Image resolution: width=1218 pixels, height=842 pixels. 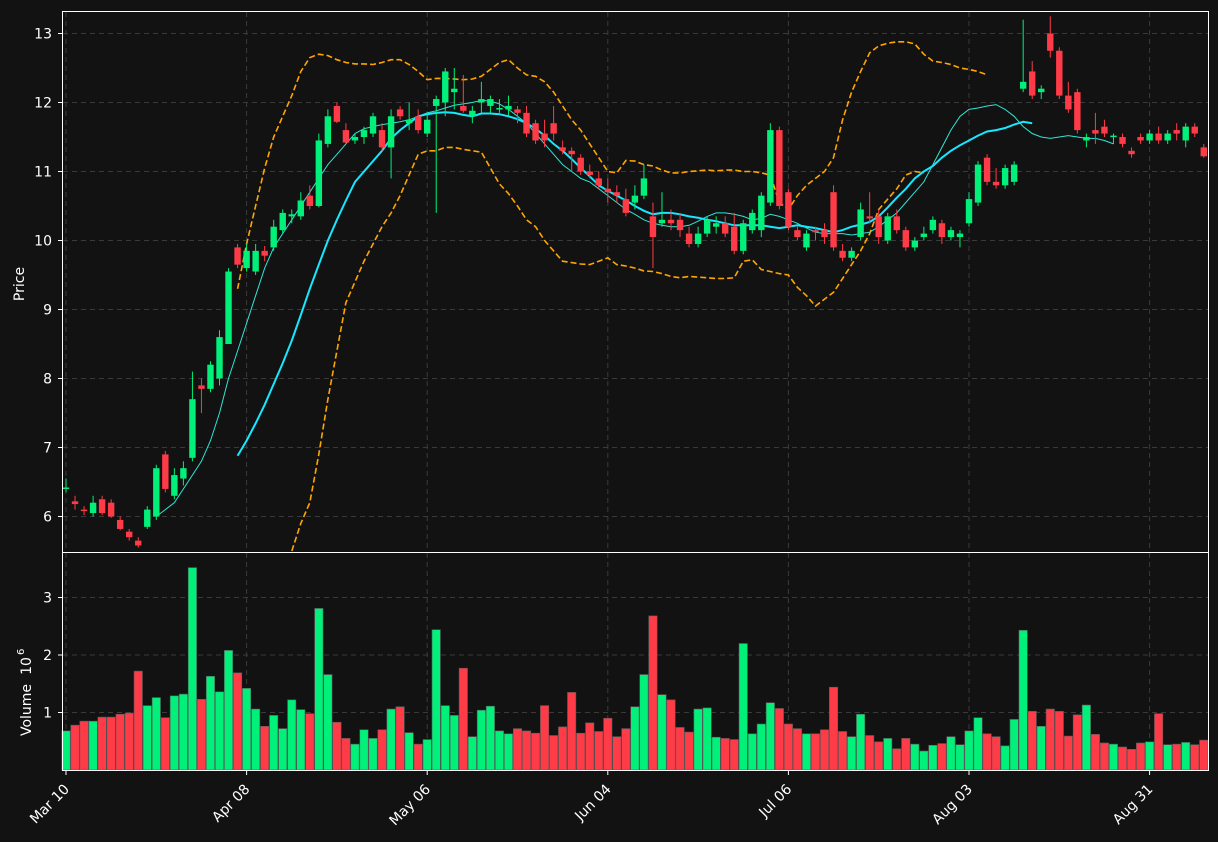 What do you see at coordinates (43, 104) in the screenshot?
I see `price-tick-label: 12` at bounding box center [43, 104].